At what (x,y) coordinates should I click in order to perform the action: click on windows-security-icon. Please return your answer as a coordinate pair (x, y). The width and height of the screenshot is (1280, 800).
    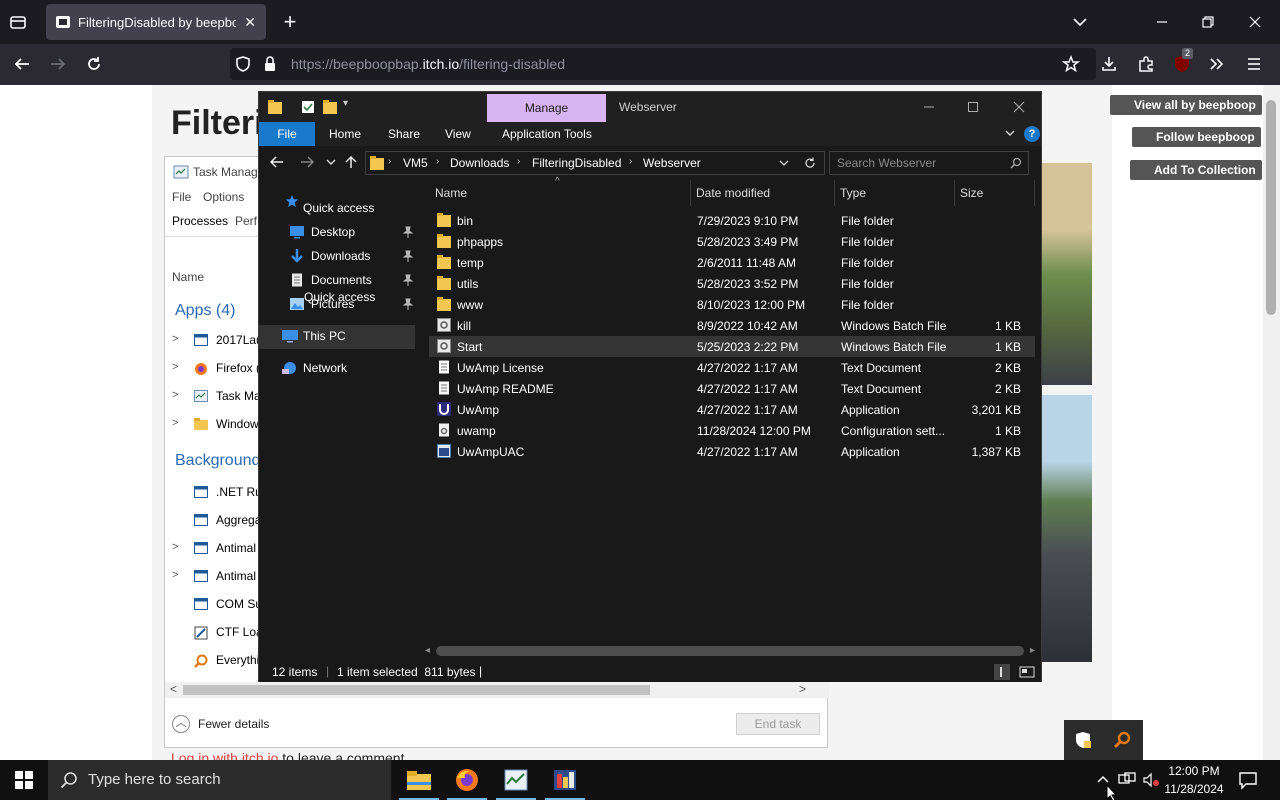
    Looking at the image, I should click on (1083, 740).